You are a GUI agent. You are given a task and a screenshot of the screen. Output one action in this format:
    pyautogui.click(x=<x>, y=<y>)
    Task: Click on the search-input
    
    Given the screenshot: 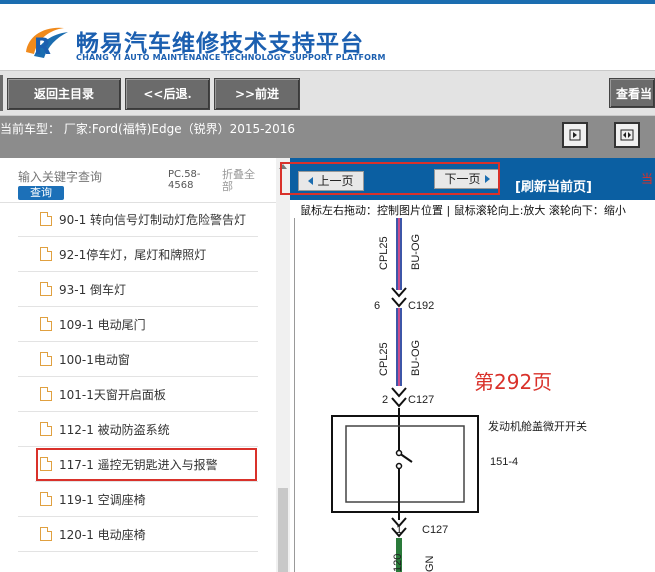 What is the action you would take?
    pyautogui.click(x=88, y=177)
    